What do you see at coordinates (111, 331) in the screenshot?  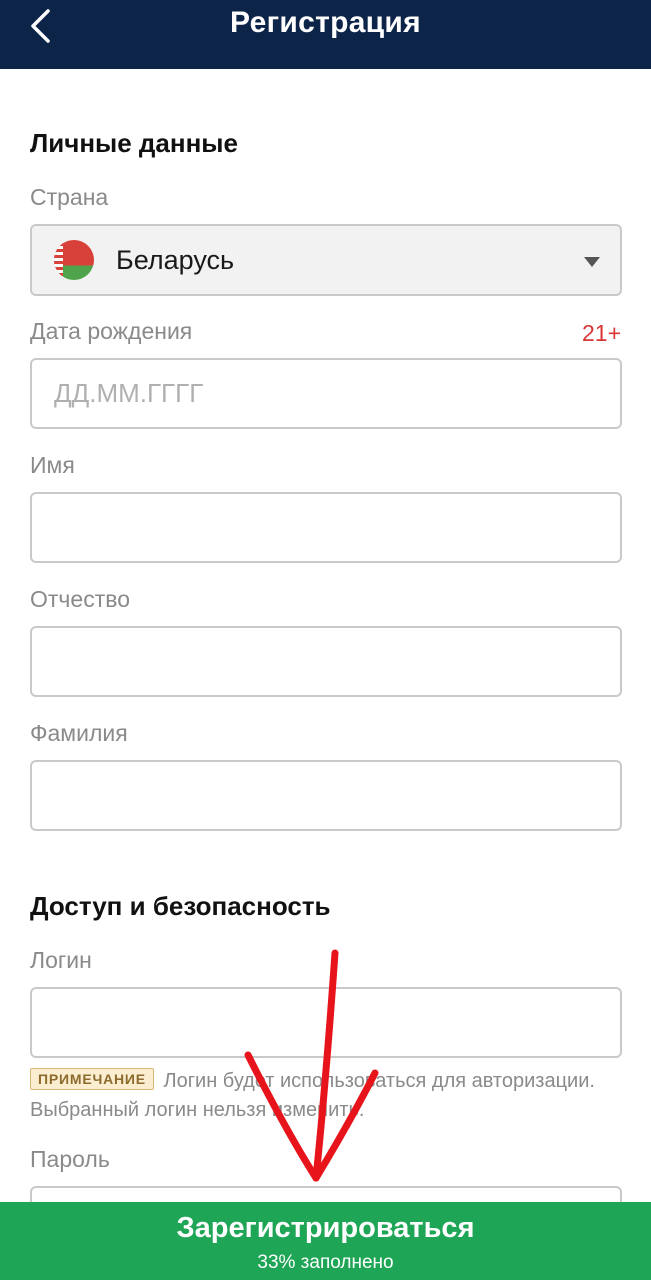 I see `birth-date-label: Дата рождения` at bounding box center [111, 331].